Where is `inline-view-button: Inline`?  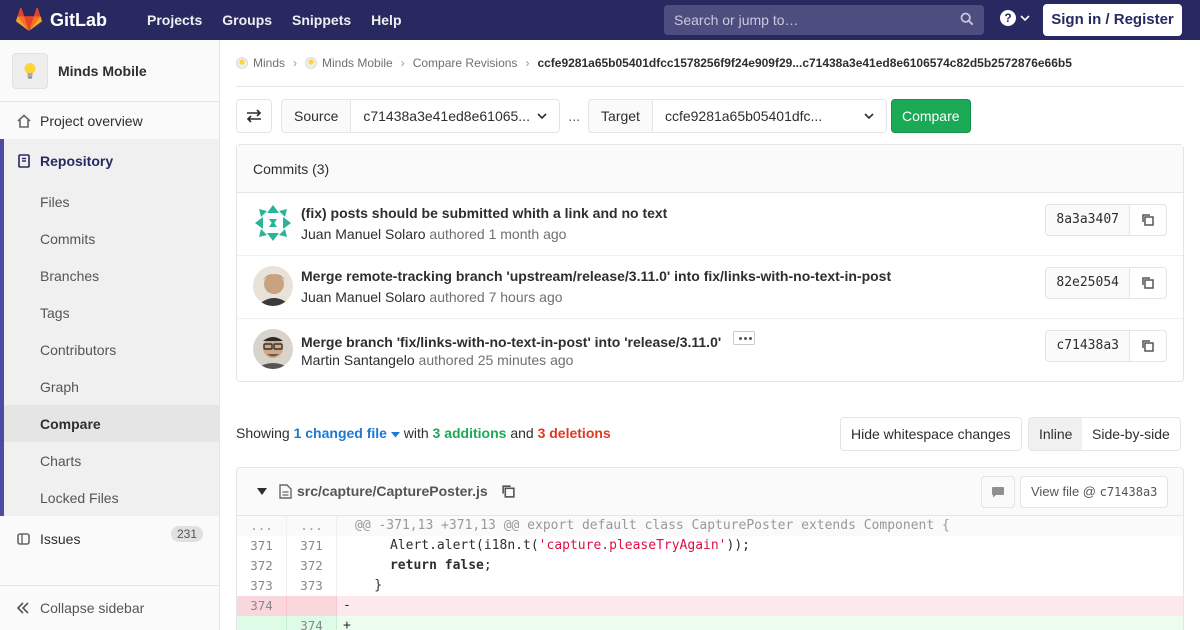
inline-view-button: Inline is located at coordinates (1056, 434).